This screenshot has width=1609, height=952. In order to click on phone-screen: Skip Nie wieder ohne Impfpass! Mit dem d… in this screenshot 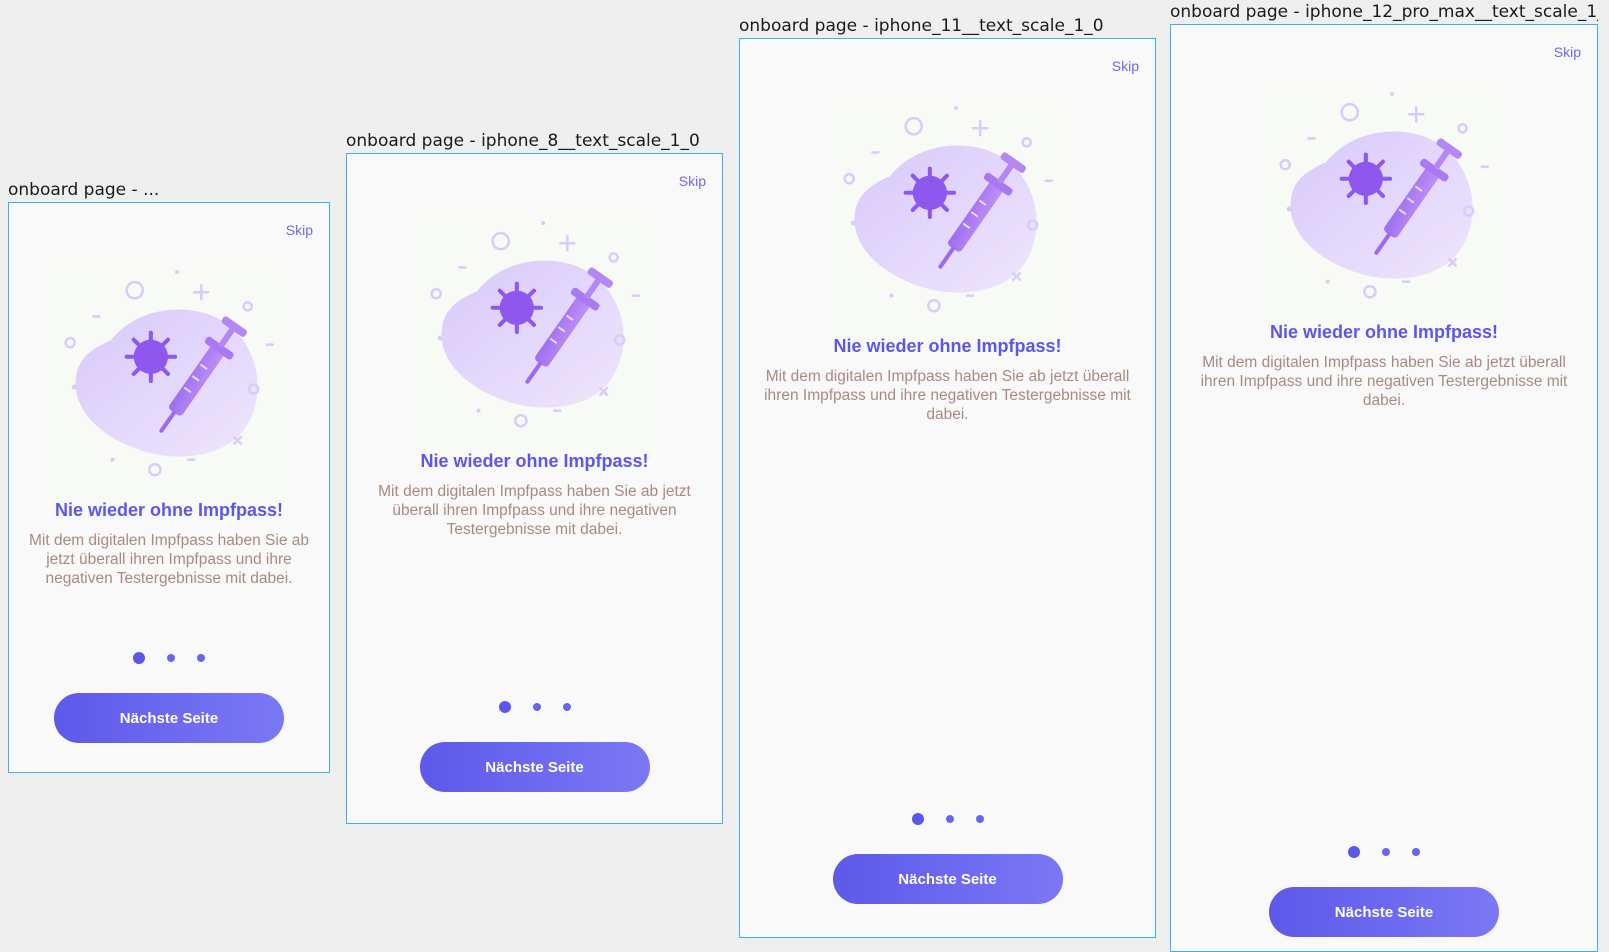, I will do `click(169, 487)`.